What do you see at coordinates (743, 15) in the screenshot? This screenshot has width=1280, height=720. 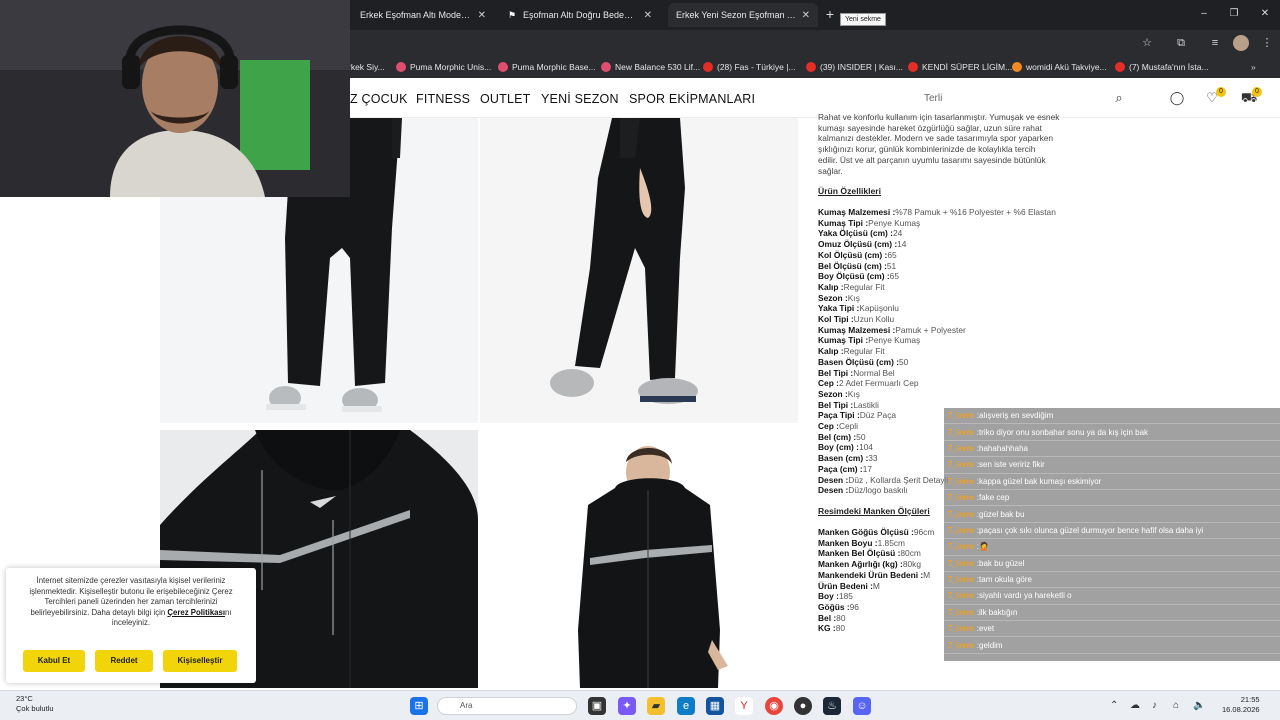 I see `tab-3-active: Erkek Yeni Sezon Eşofman Altı ✕` at bounding box center [743, 15].